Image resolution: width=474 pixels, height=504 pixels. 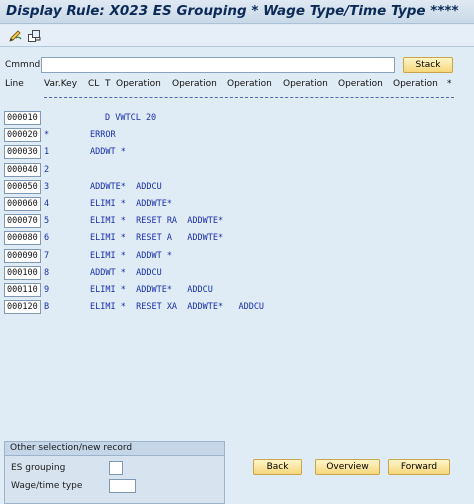 I want to click on rule-row-text: 4 ELIMI * ADDWTE*, so click(x=108, y=204).